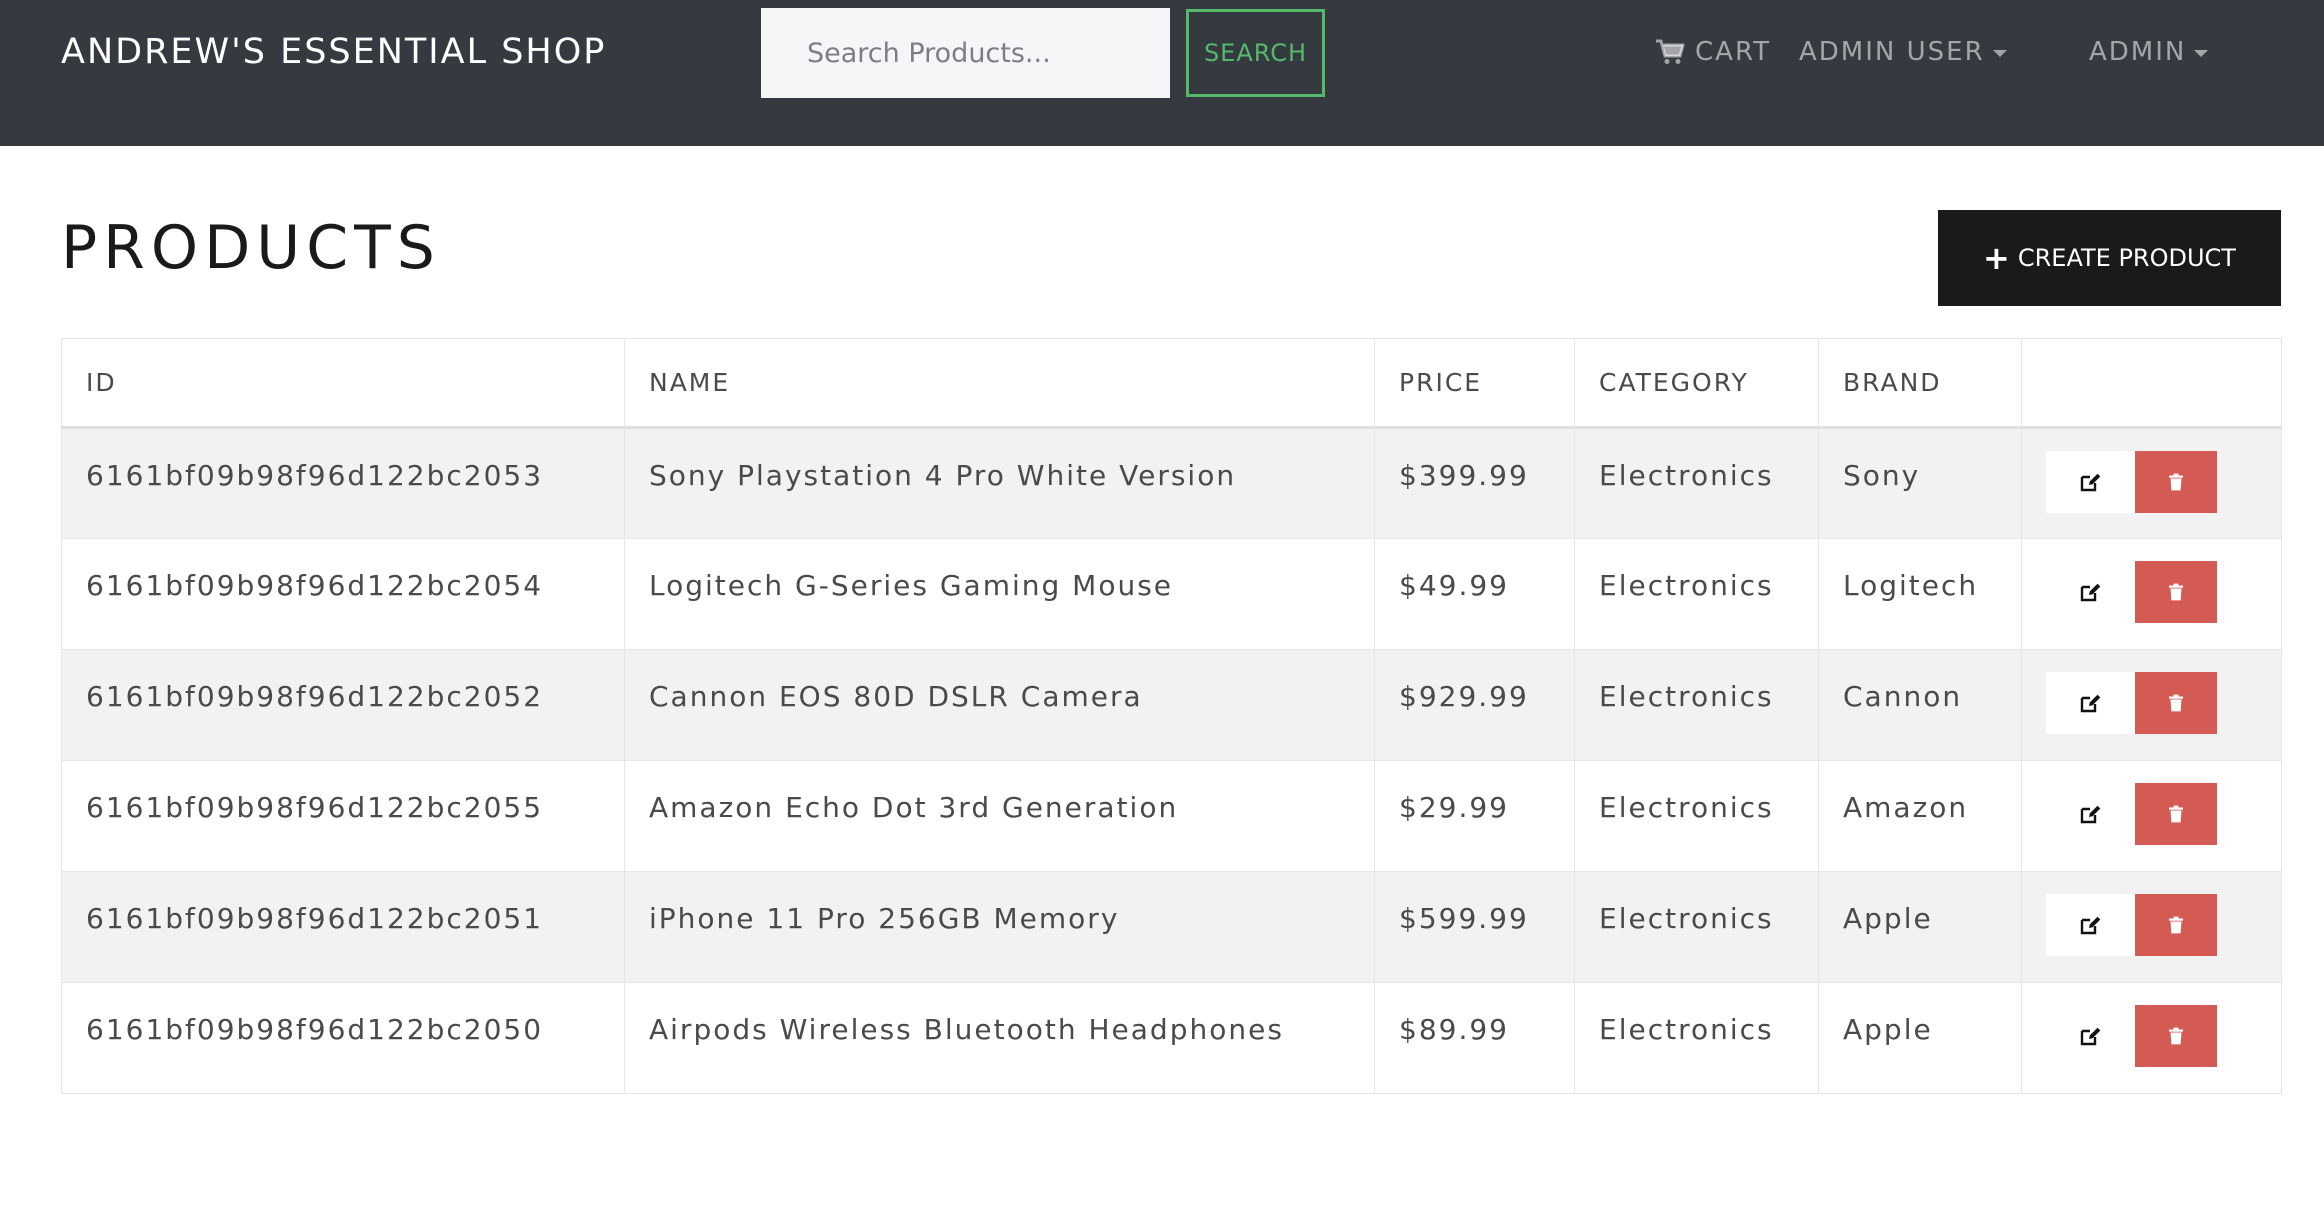 The width and height of the screenshot is (2324, 1232). I want to click on search-input, so click(965, 53).